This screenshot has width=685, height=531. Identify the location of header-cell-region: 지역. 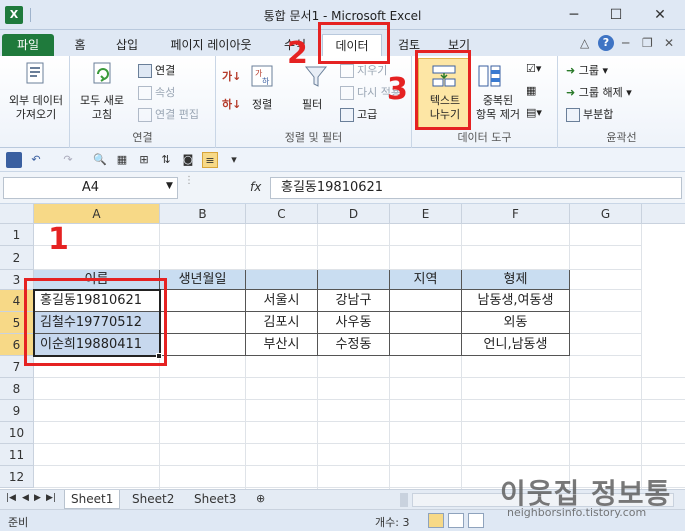
(426, 280).